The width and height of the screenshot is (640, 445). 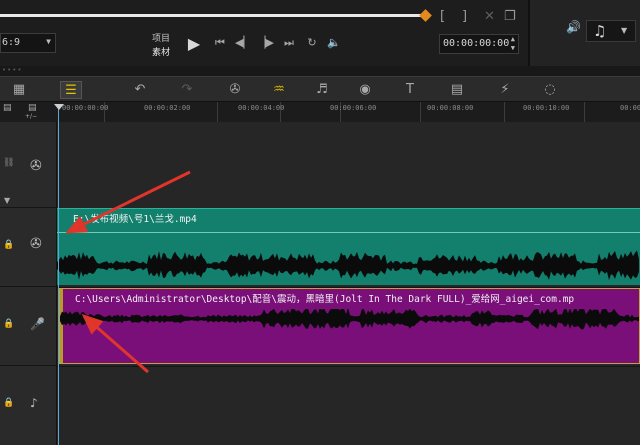 What do you see at coordinates (265, 42) in the screenshot?
I see `next-frame-icon: ▕▶` at bounding box center [265, 42].